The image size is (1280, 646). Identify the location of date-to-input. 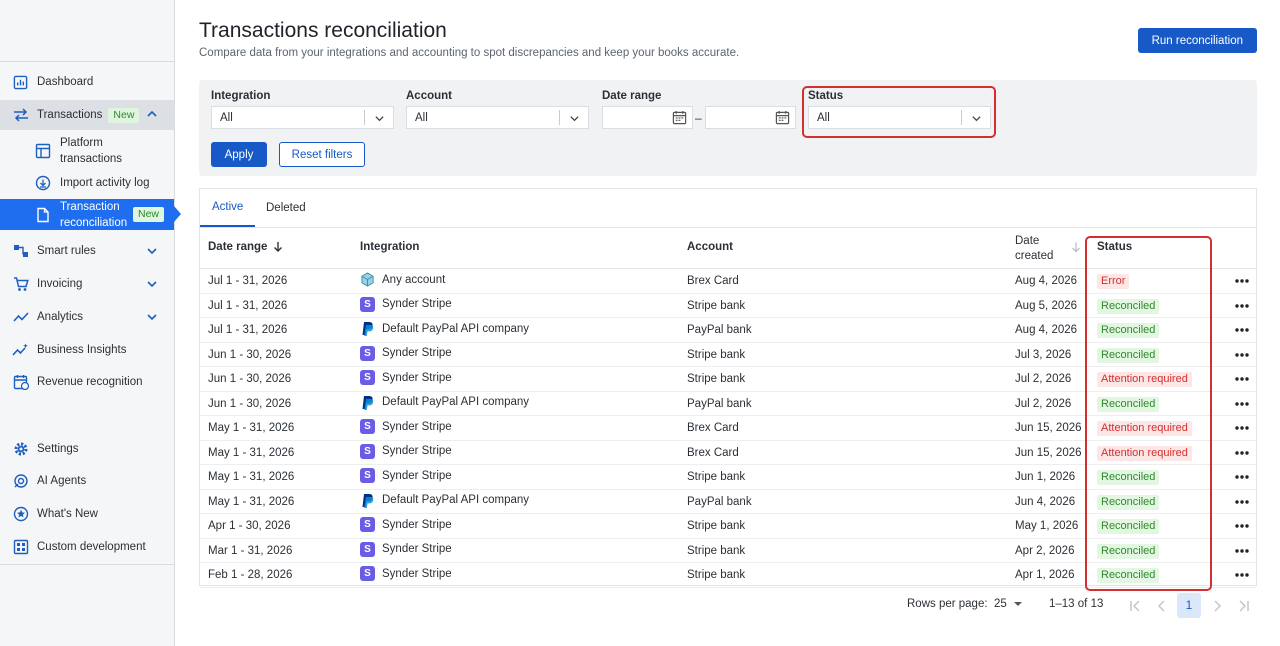
(750, 117).